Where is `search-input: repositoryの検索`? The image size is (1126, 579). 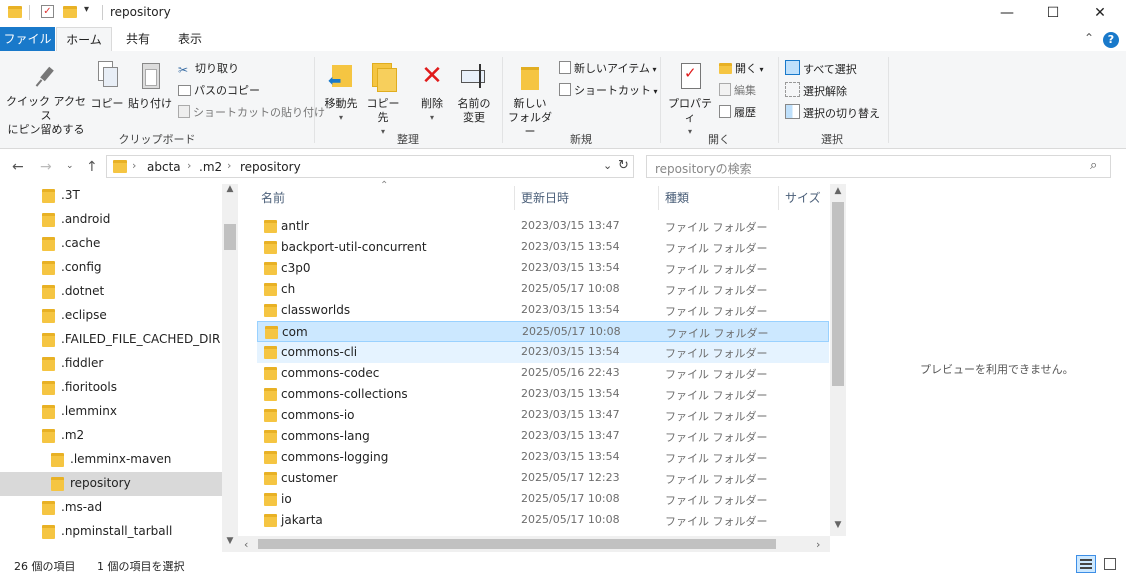 search-input: repositoryの検索 is located at coordinates (703, 168).